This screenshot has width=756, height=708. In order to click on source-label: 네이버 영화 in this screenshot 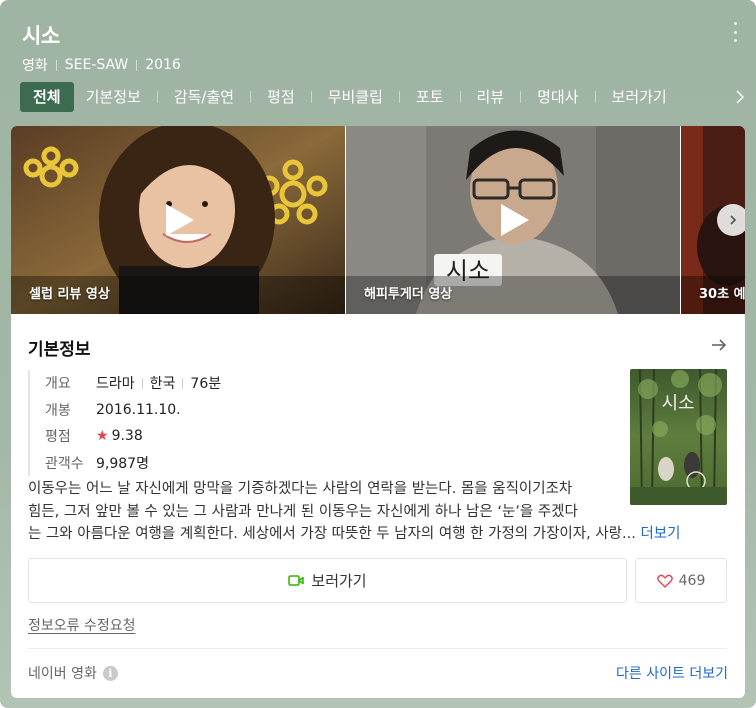, I will do `click(62, 673)`.